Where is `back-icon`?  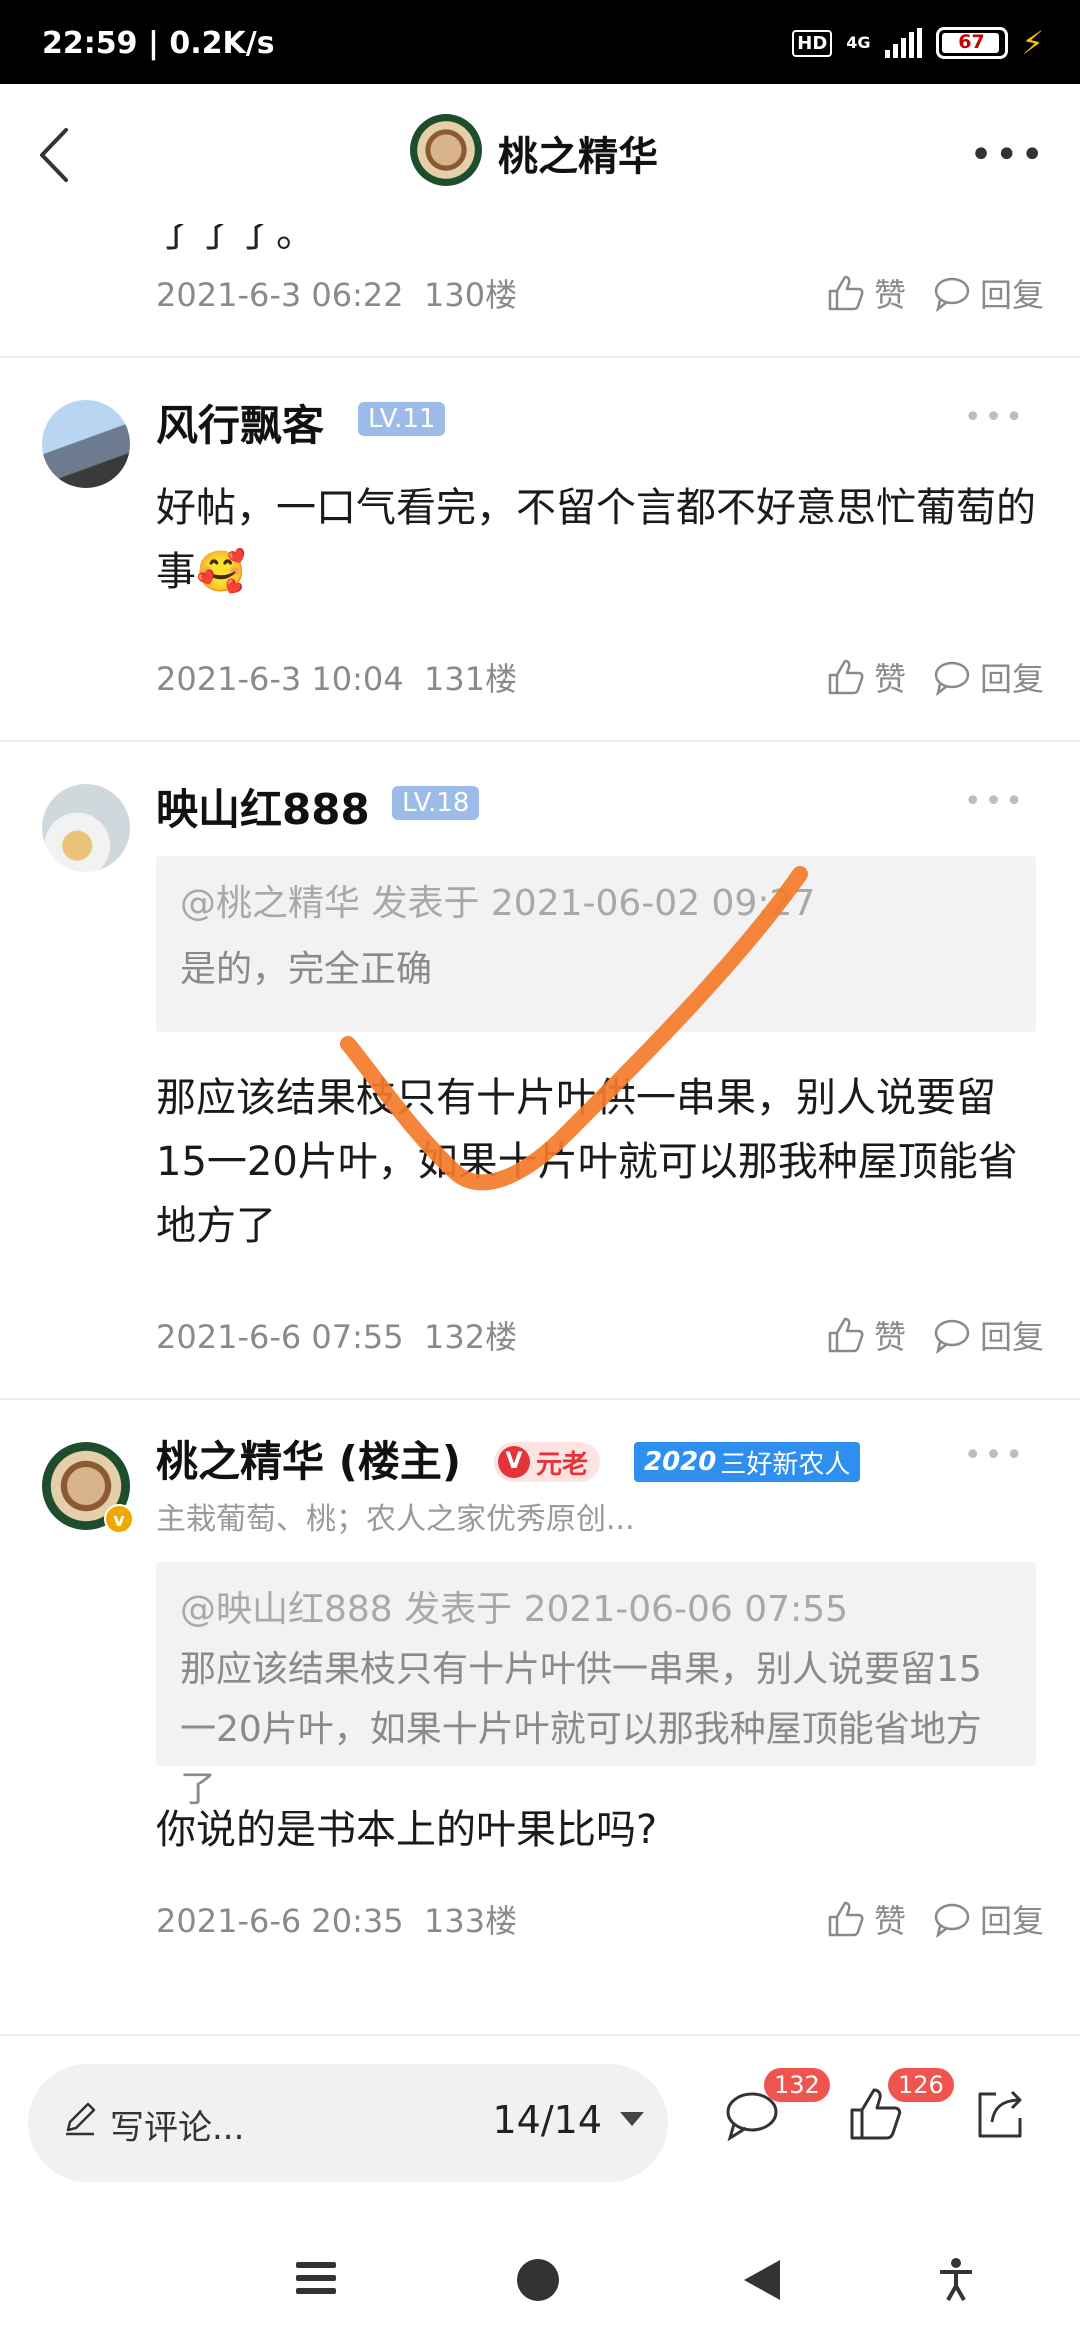 back-icon is located at coordinates (58, 155).